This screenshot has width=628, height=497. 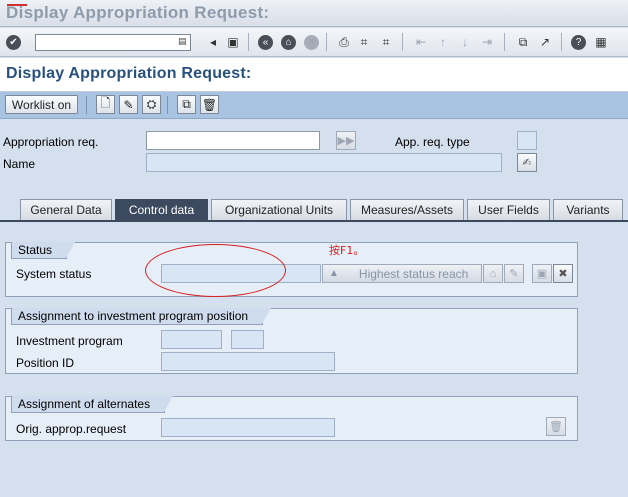 What do you see at coordinates (186, 104) in the screenshot?
I see `copy-icon: ⧉` at bounding box center [186, 104].